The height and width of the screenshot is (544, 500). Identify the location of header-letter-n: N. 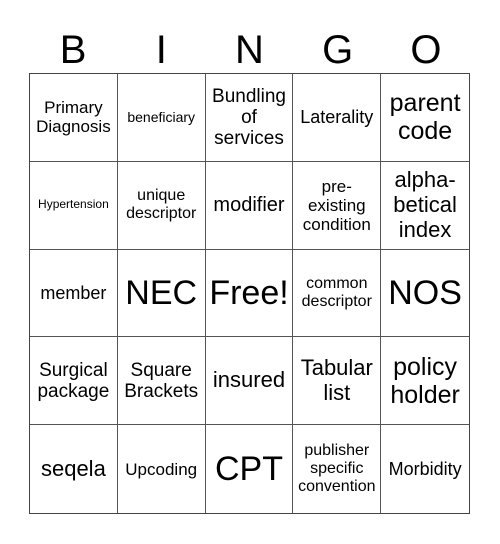
(249, 50).